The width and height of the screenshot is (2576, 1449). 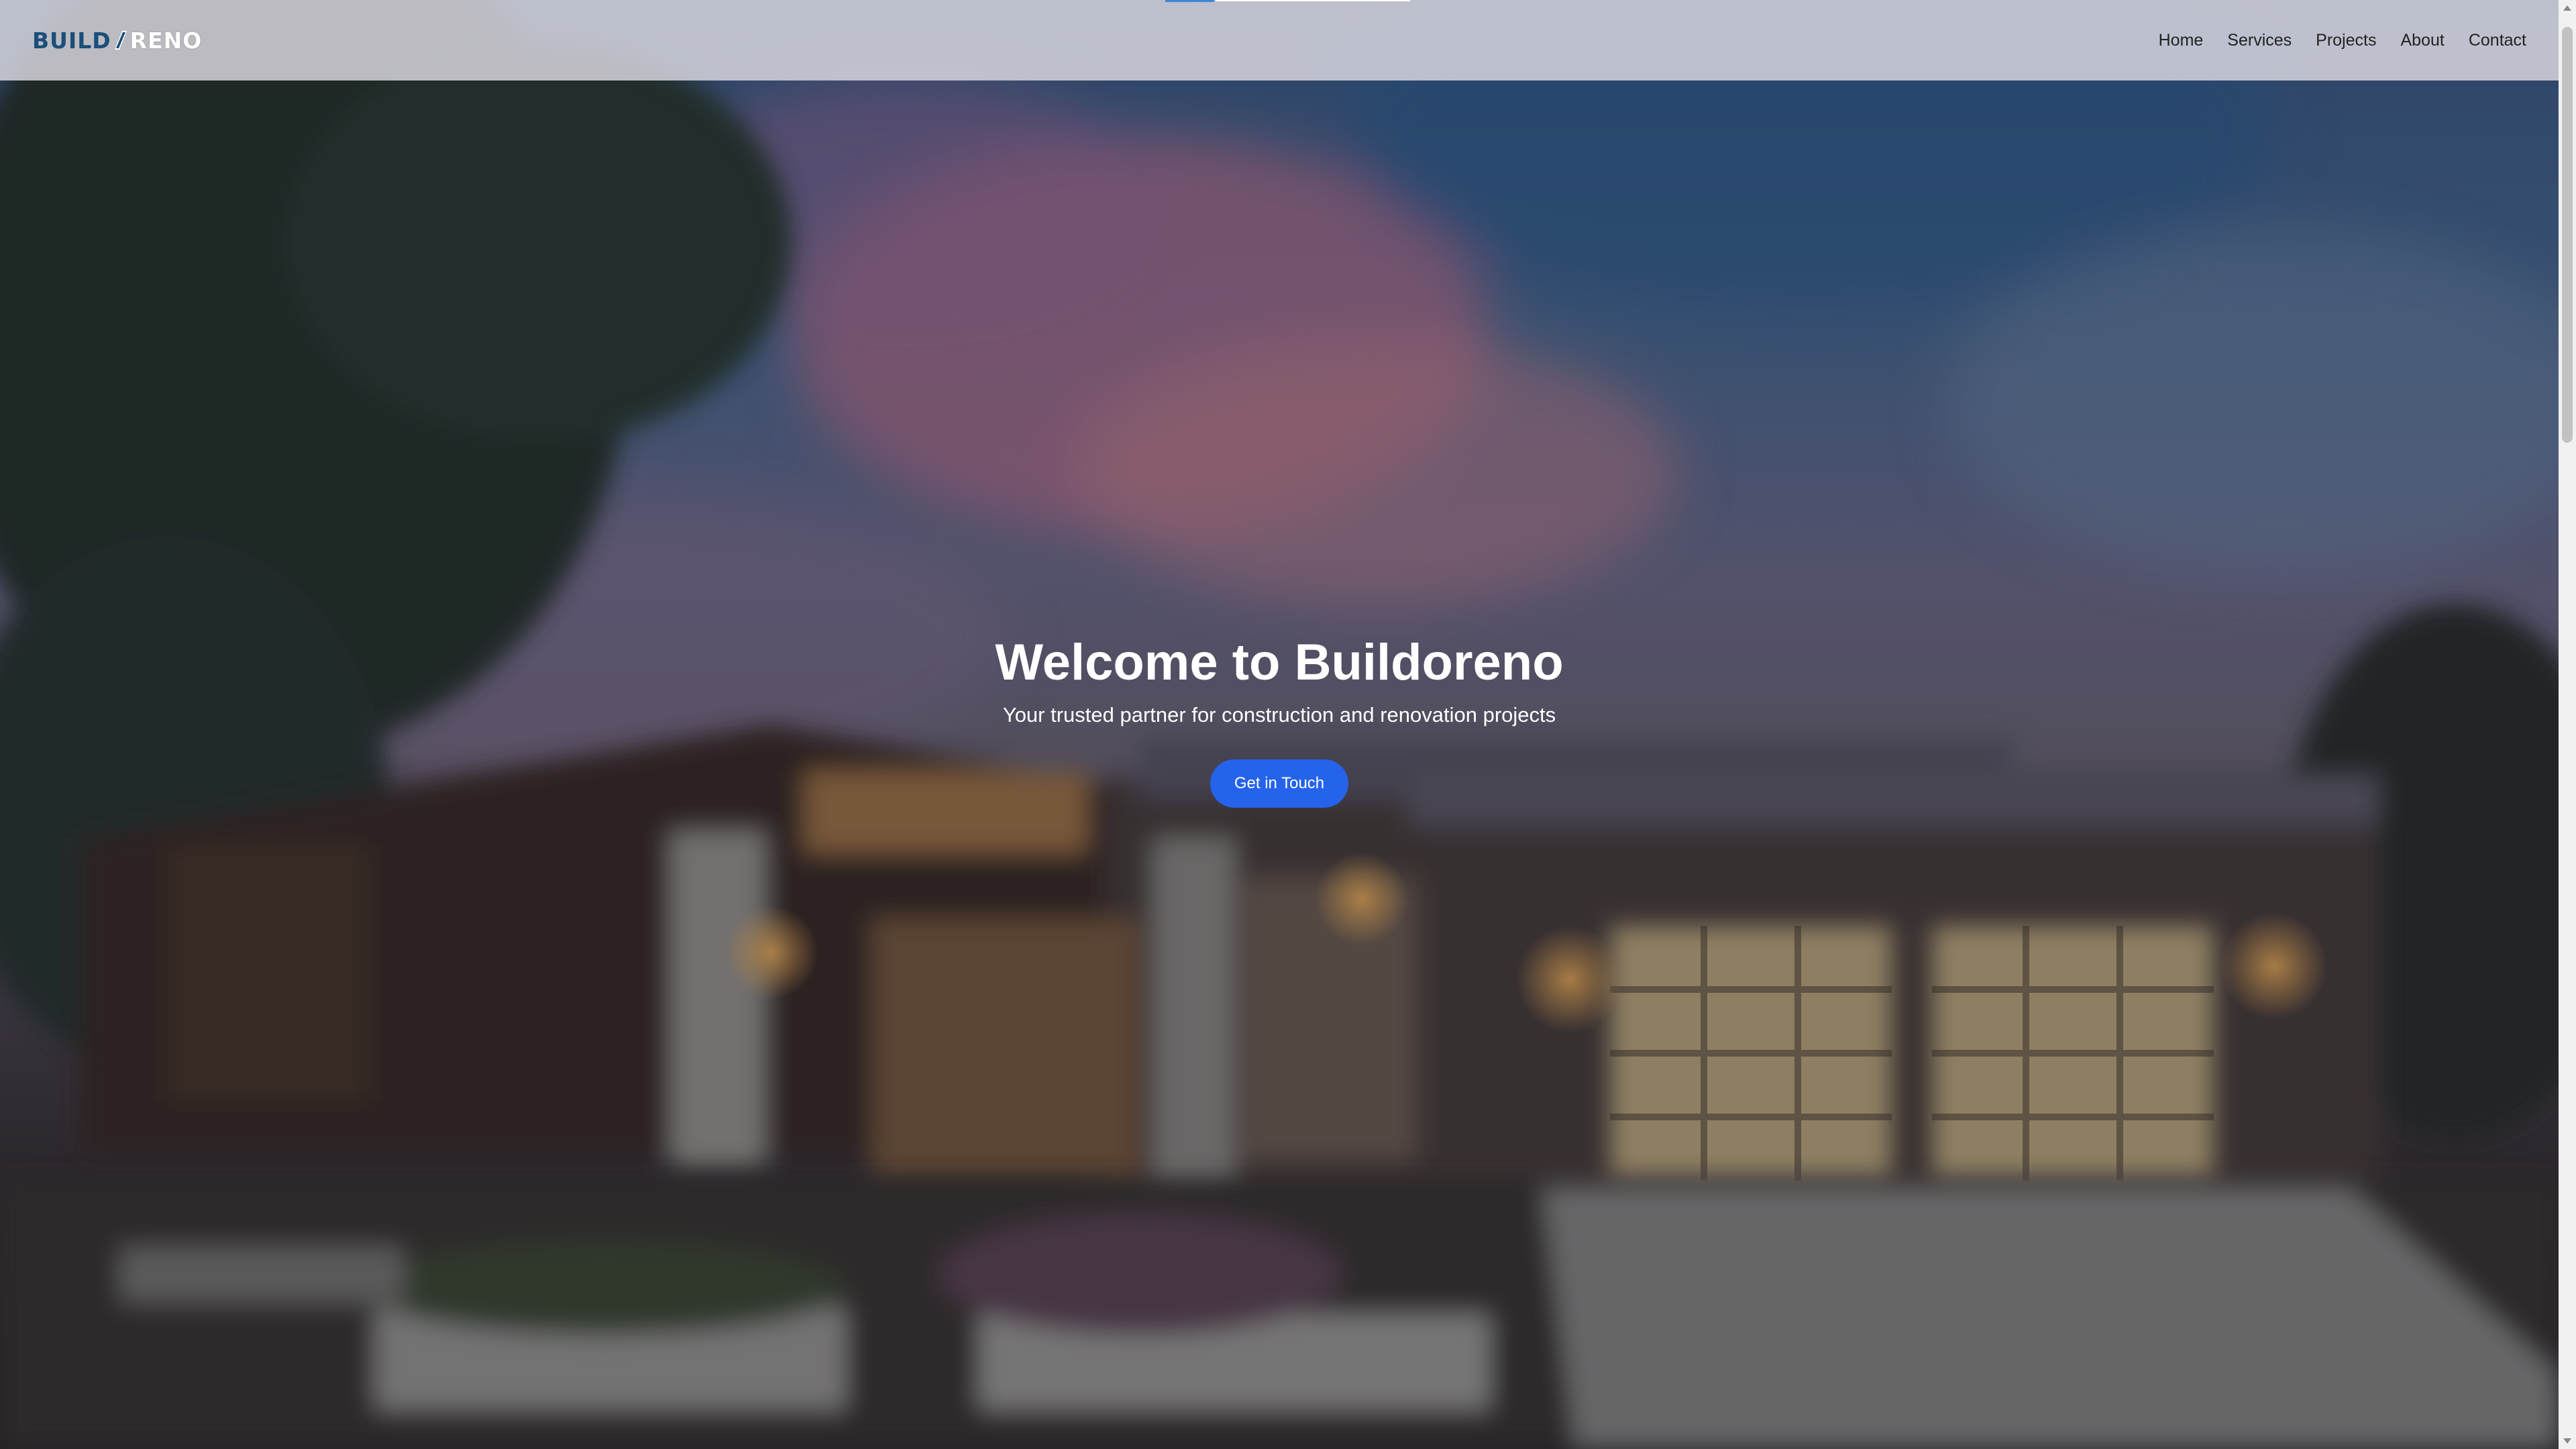 What do you see at coordinates (2567, 1441) in the screenshot?
I see `scroll-down-arrow-icon` at bounding box center [2567, 1441].